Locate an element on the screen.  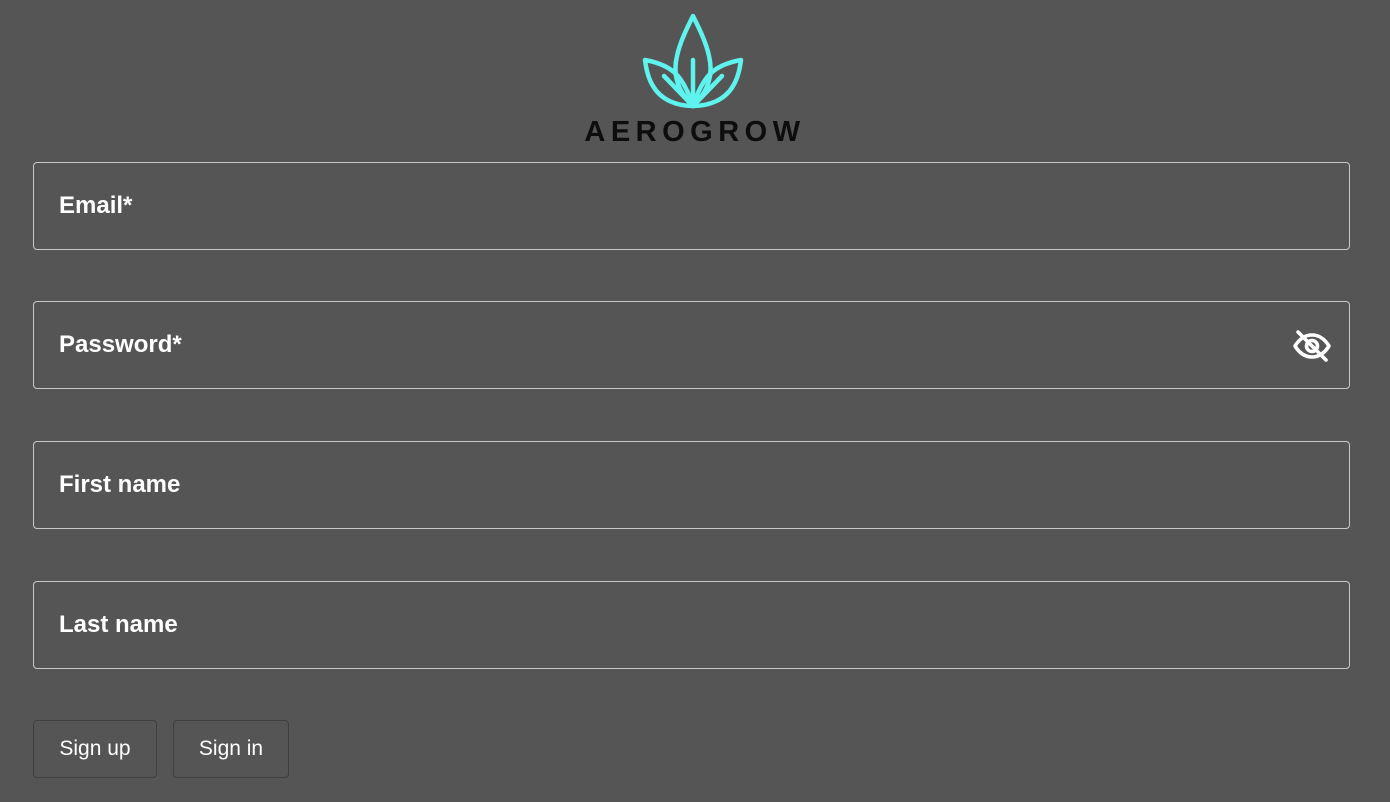
leaf-logo-icon is located at coordinates (693, 61).